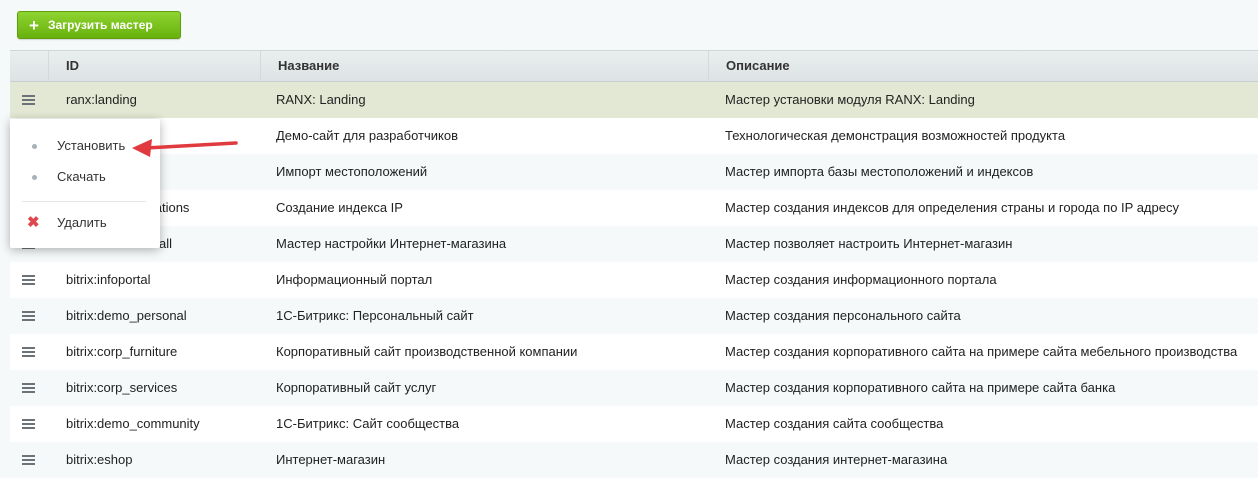 The width and height of the screenshot is (1258, 478). What do you see at coordinates (122, 387) in the screenshot?
I see `row-id: bitrix:corp_services` at bounding box center [122, 387].